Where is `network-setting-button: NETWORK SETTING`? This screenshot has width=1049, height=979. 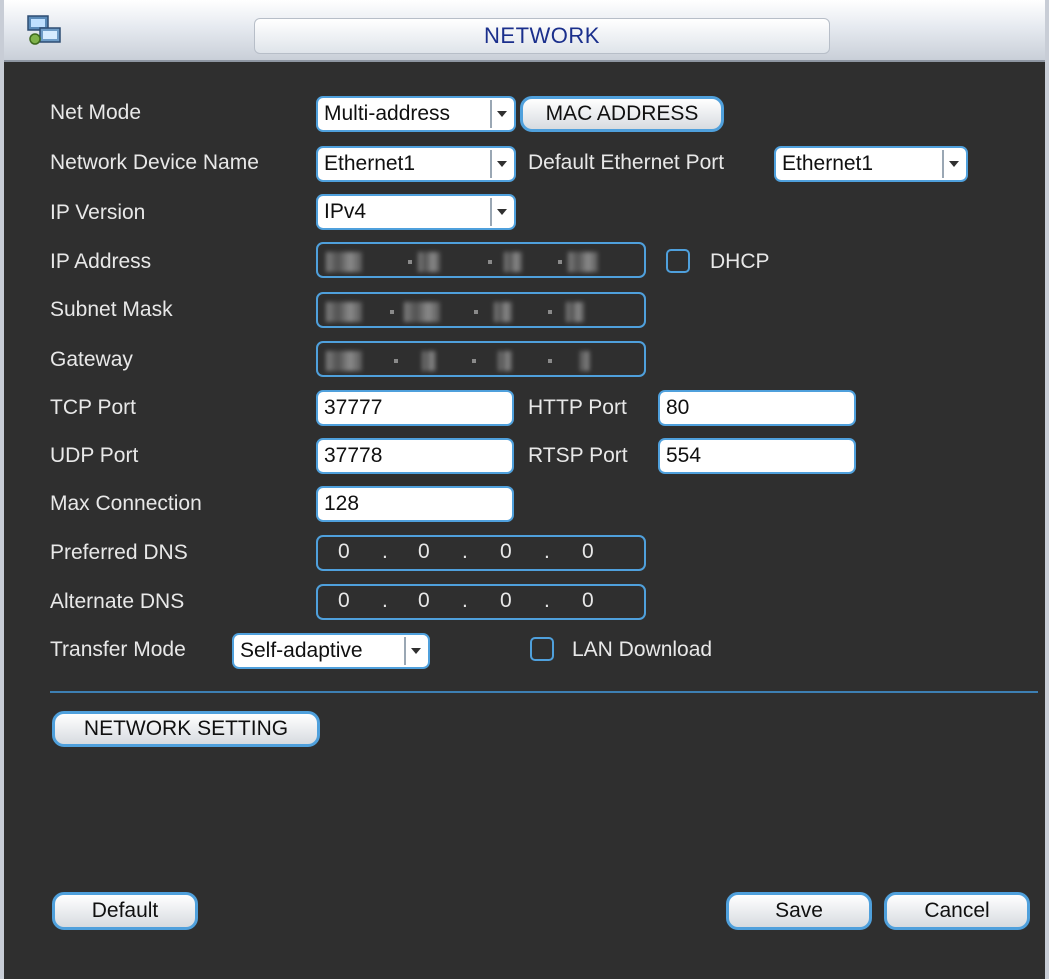
network-setting-button: NETWORK SETTING is located at coordinates (186, 729).